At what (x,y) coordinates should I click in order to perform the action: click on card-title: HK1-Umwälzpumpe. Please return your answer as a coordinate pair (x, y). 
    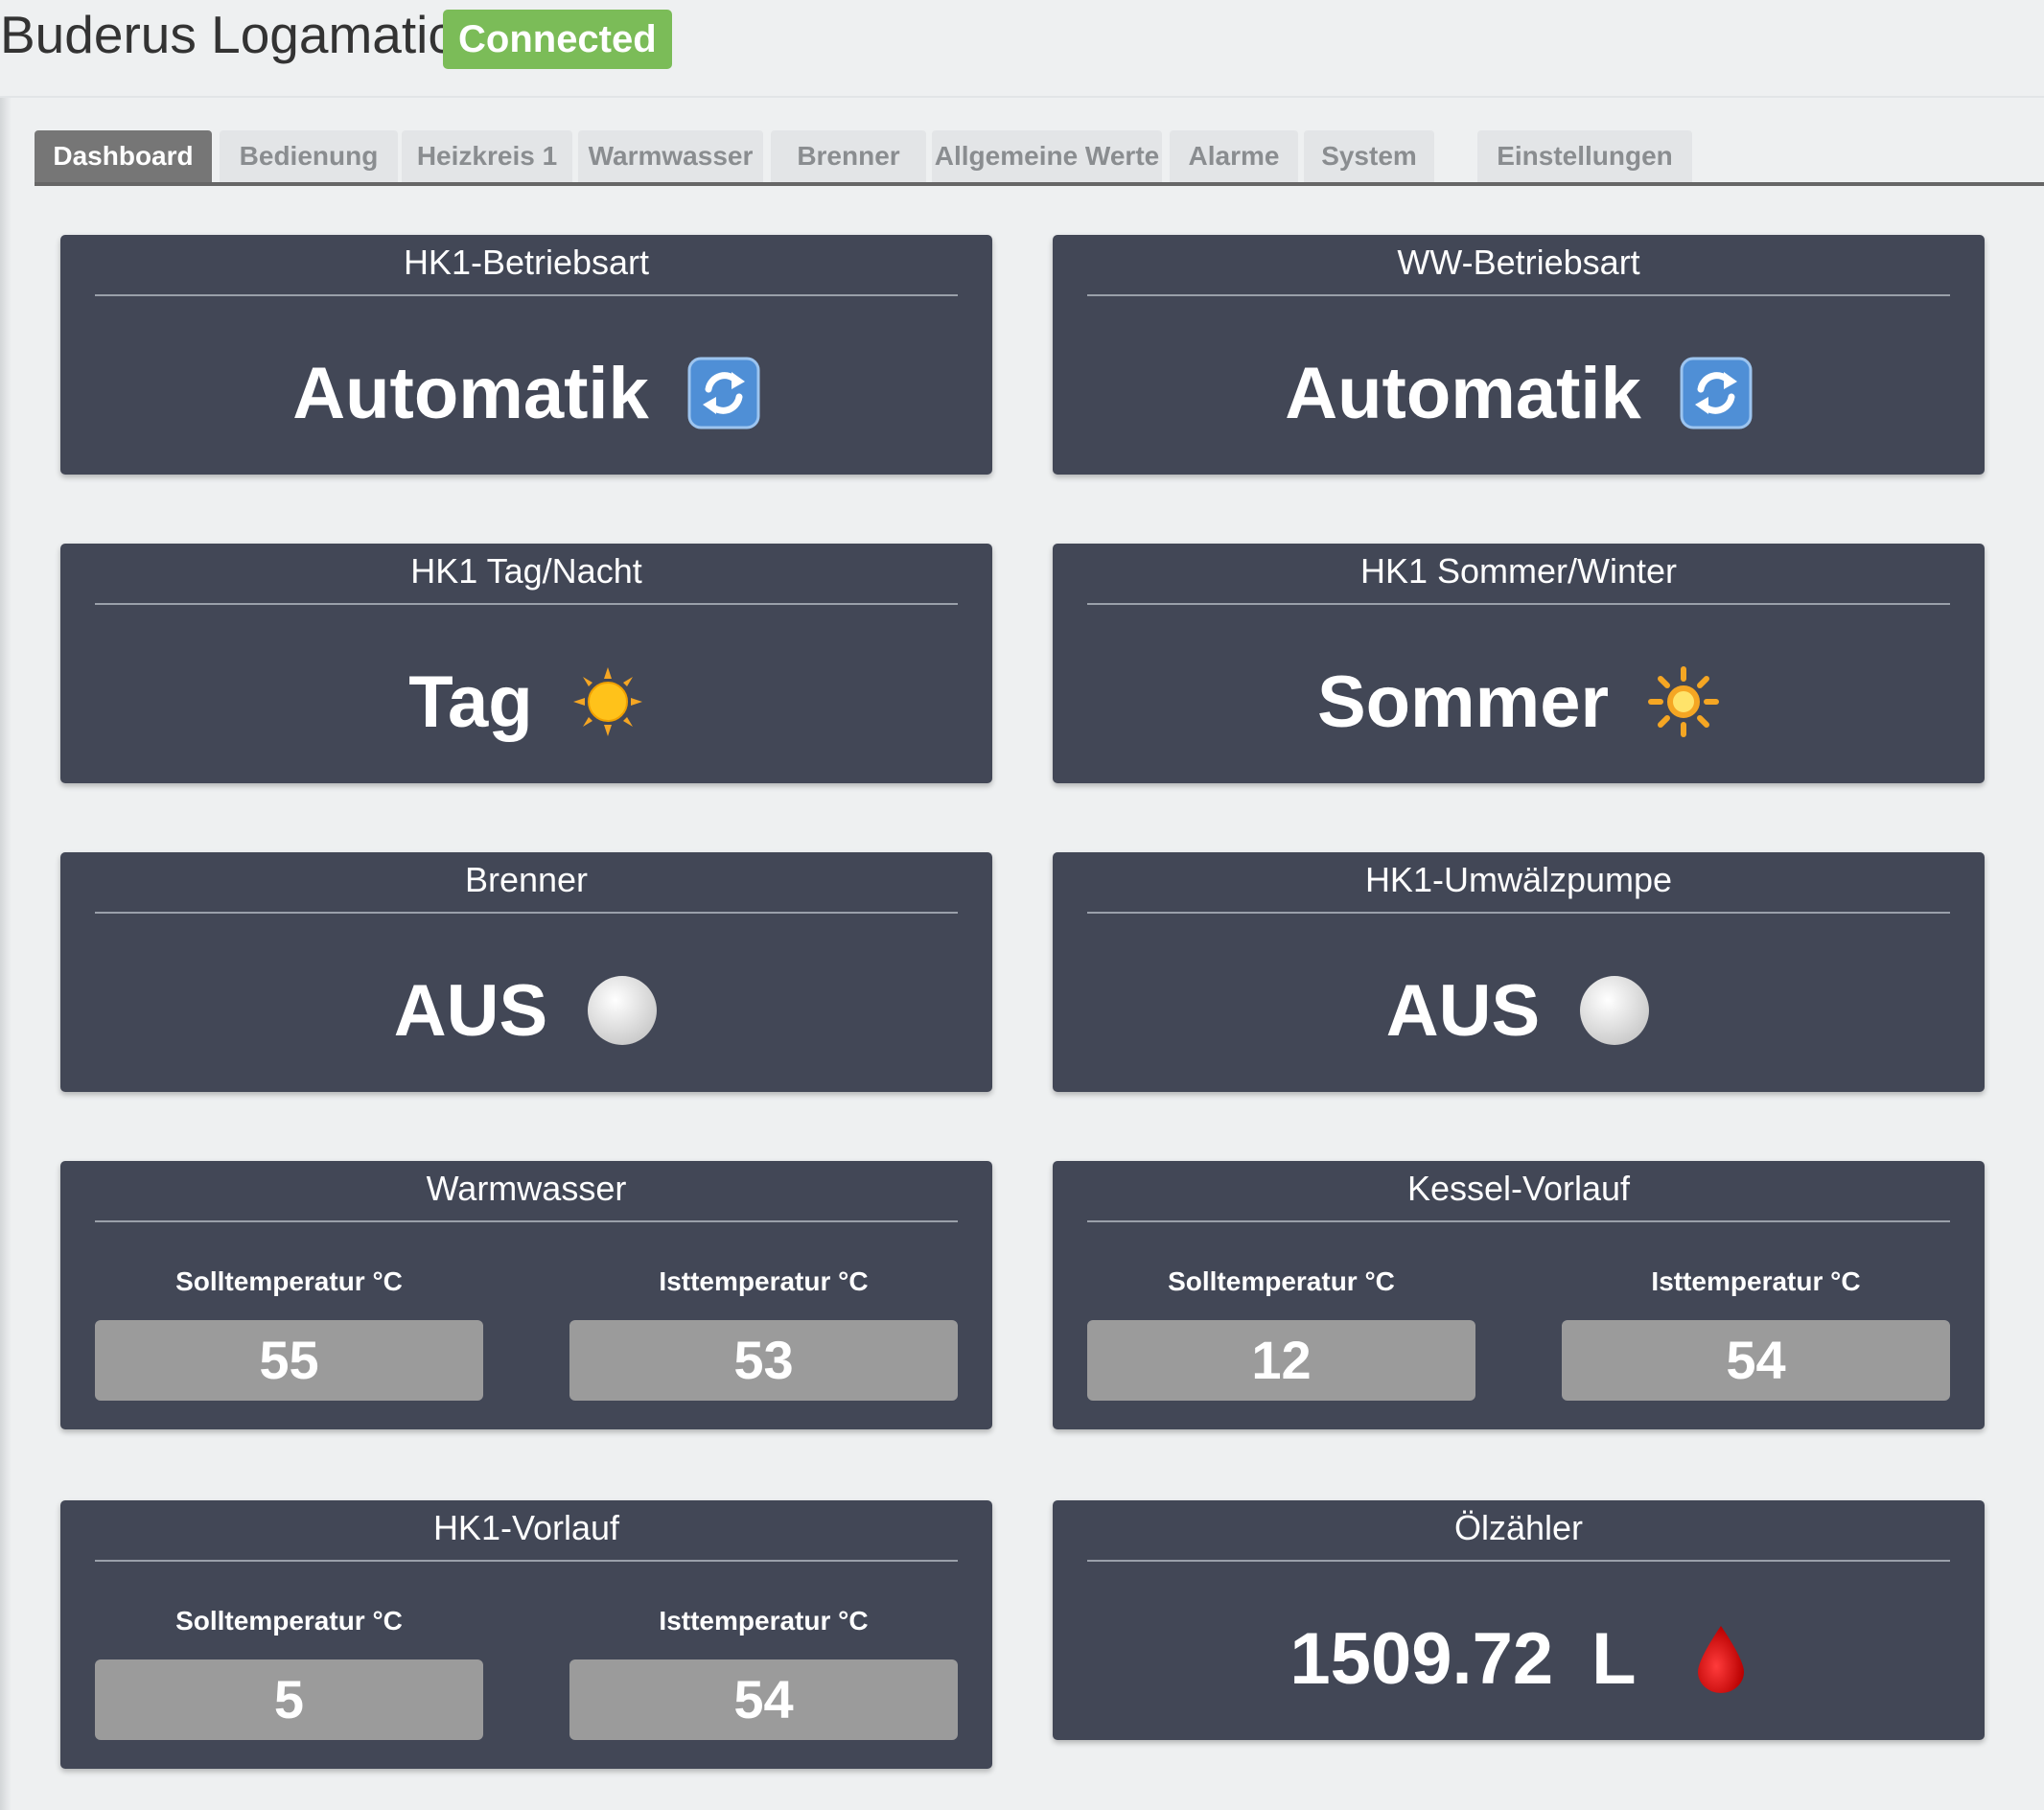
    Looking at the image, I should click on (1519, 880).